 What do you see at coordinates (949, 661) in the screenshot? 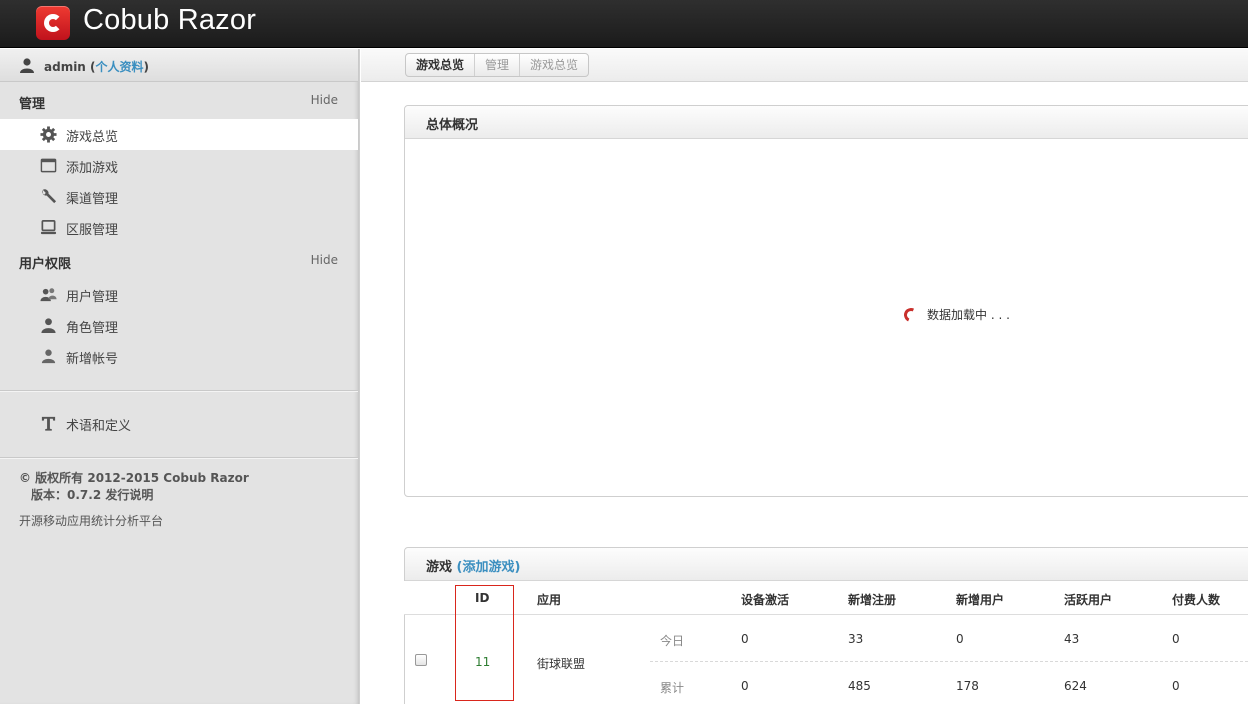
I see `row-divider` at bounding box center [949, 661].